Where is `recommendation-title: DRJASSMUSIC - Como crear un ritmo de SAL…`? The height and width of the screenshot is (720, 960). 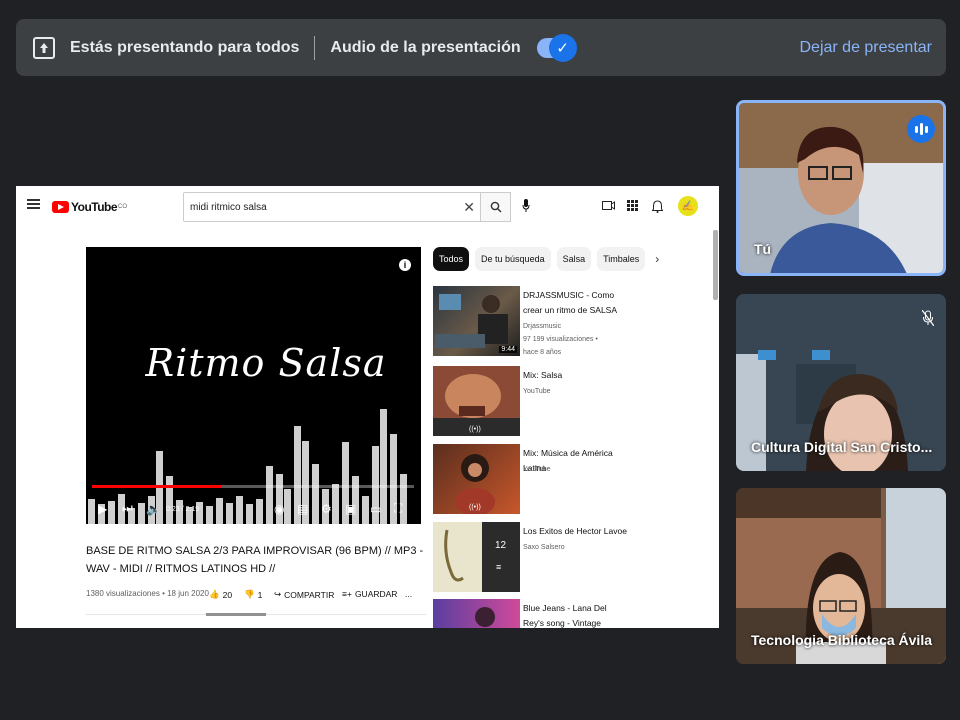
recommendation-title: DRJASSMUSIC - Como crear un ritmo de SAL… is located at coordinates (570, 302).